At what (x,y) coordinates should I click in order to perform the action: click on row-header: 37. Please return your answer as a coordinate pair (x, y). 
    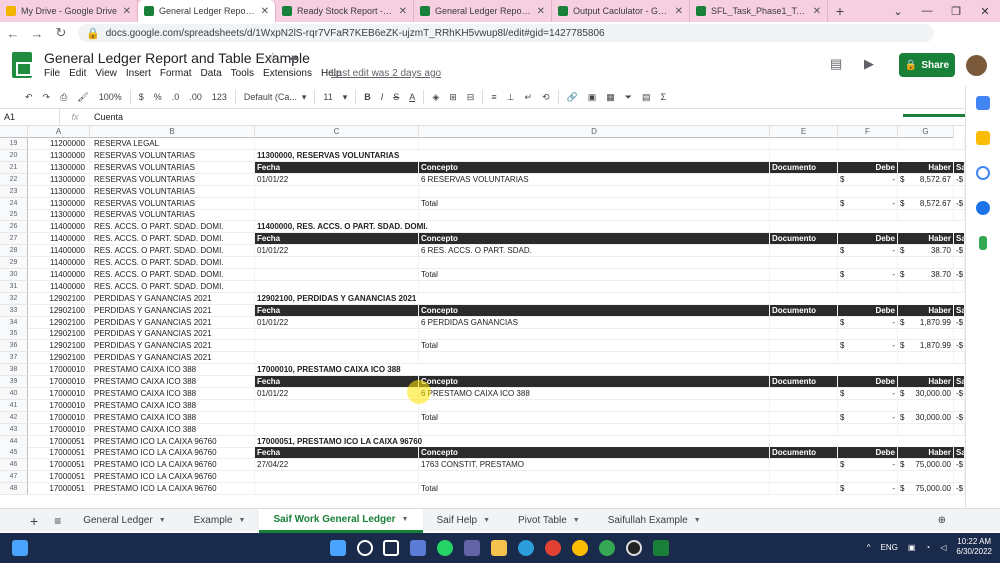
    Looking at the image, I should click on (14, 358).